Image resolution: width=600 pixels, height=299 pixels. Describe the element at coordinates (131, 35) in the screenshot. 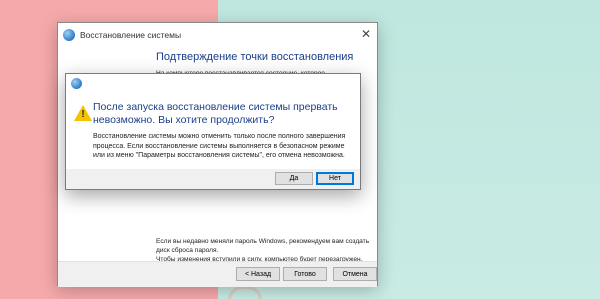

I see `window-title: Восстановление системы` at that location.